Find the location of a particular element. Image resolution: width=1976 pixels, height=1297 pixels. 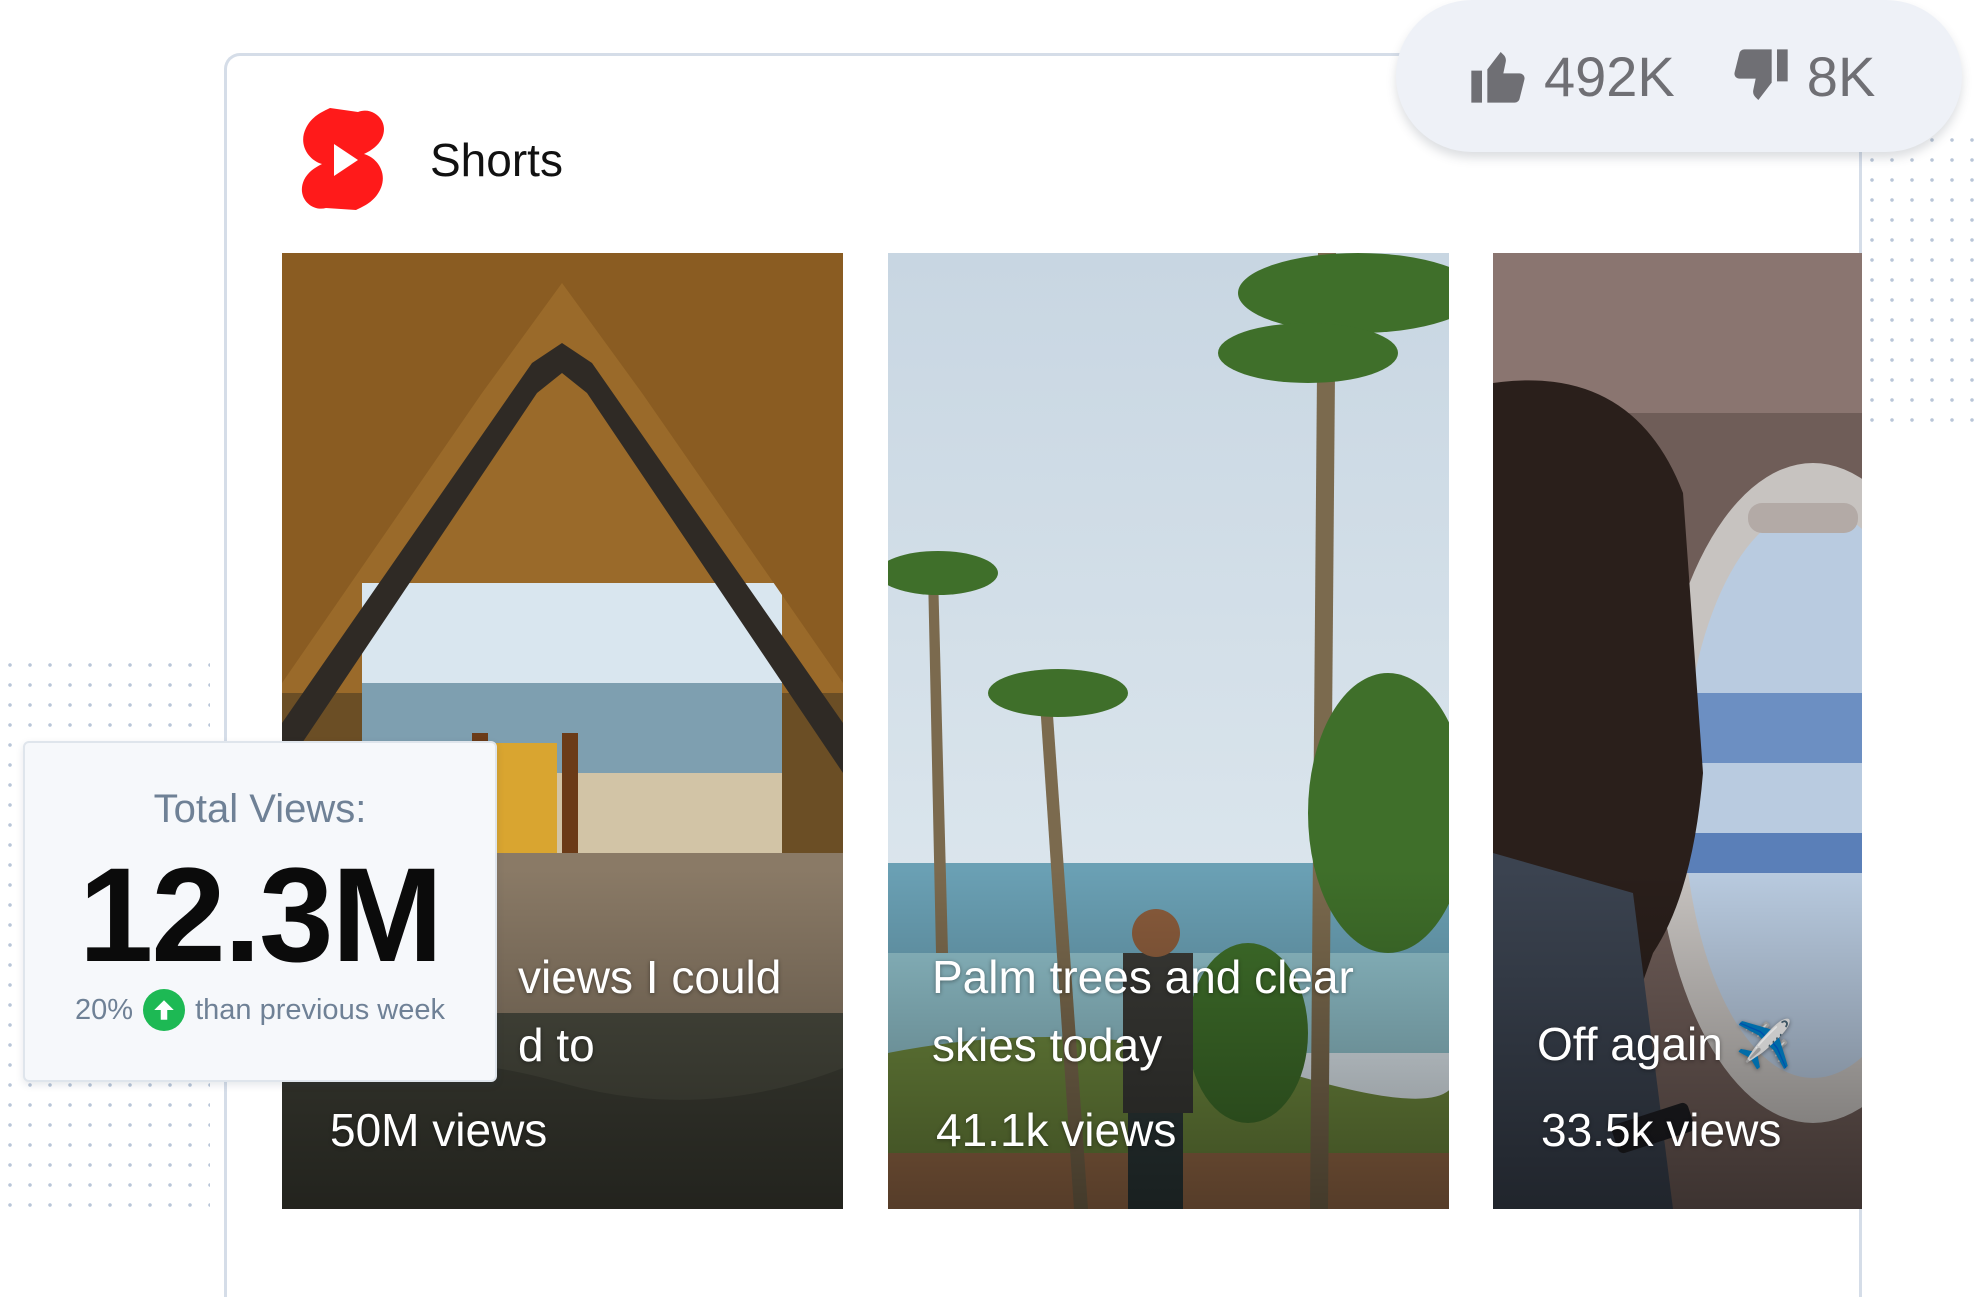

dot-pattern-right is located at coordinates (1919, 280).